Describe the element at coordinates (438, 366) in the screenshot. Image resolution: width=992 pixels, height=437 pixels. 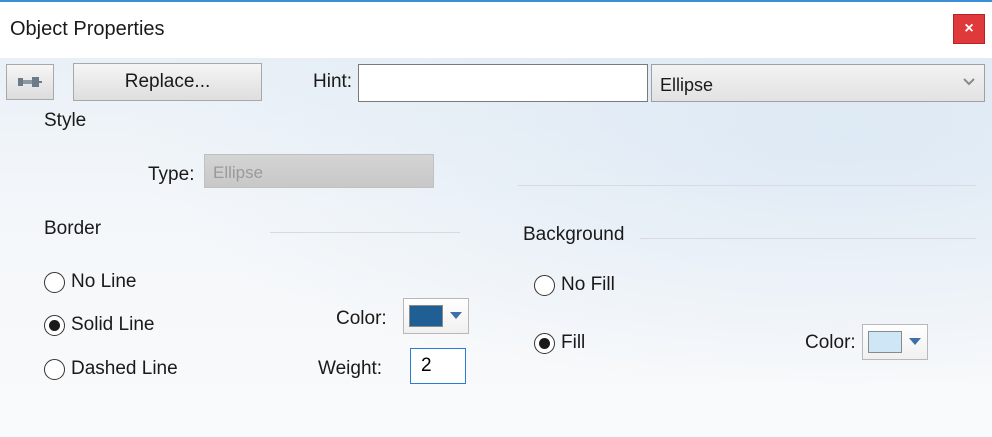
I see `weight-input` at that location.